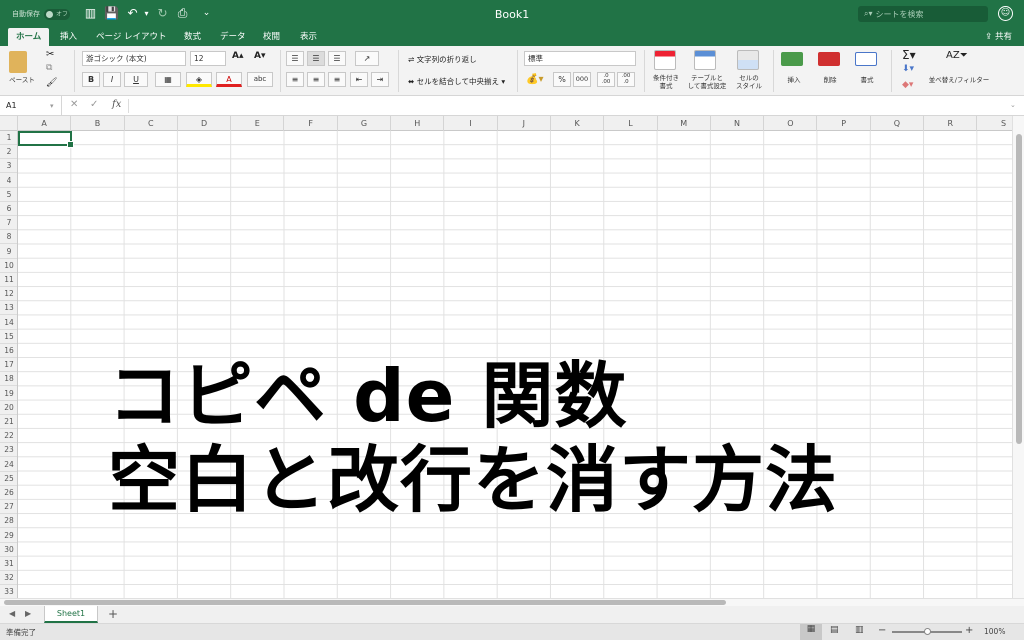  I want to click on copy-icon: ⧉, so click(49, 68).